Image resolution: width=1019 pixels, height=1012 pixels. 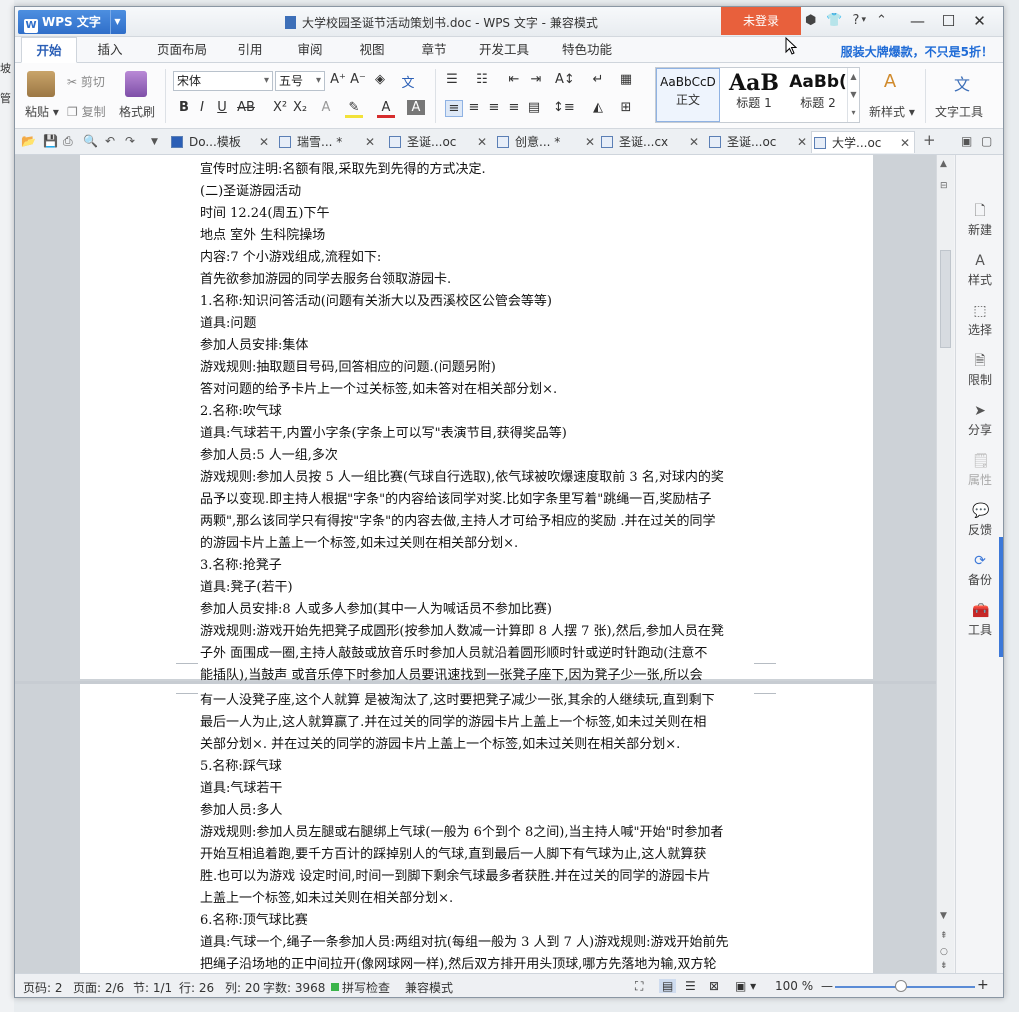 I want to click on paragraph-line: 参加人员安排:集体, so click(x=477, y=346).